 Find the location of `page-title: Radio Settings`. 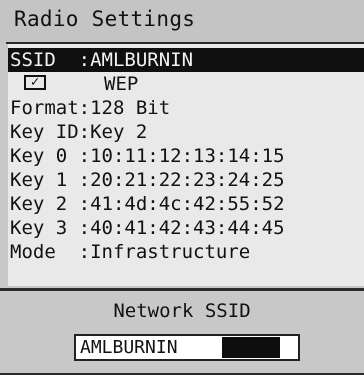

page-title: Radio Settings is located at coordinates (105, 19).